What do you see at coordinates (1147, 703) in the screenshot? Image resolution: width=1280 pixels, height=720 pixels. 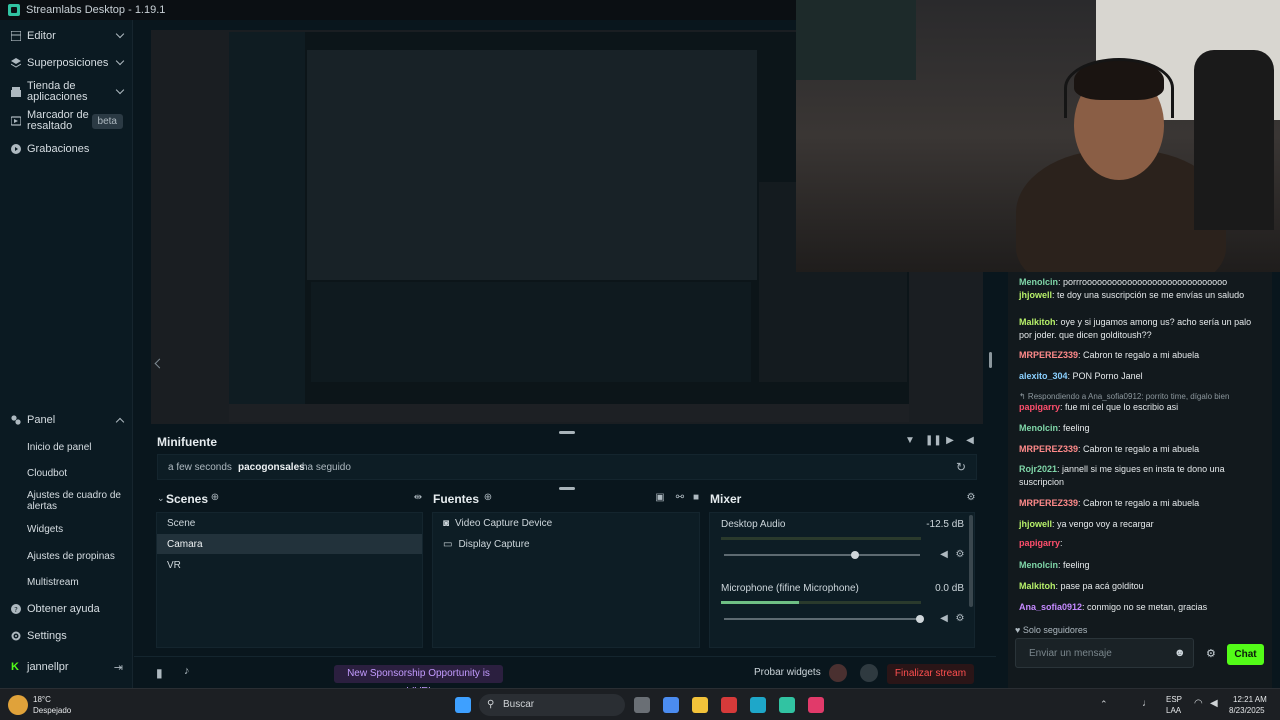 I see `mic-icon: ♩` at bounding box center [1147, 703].